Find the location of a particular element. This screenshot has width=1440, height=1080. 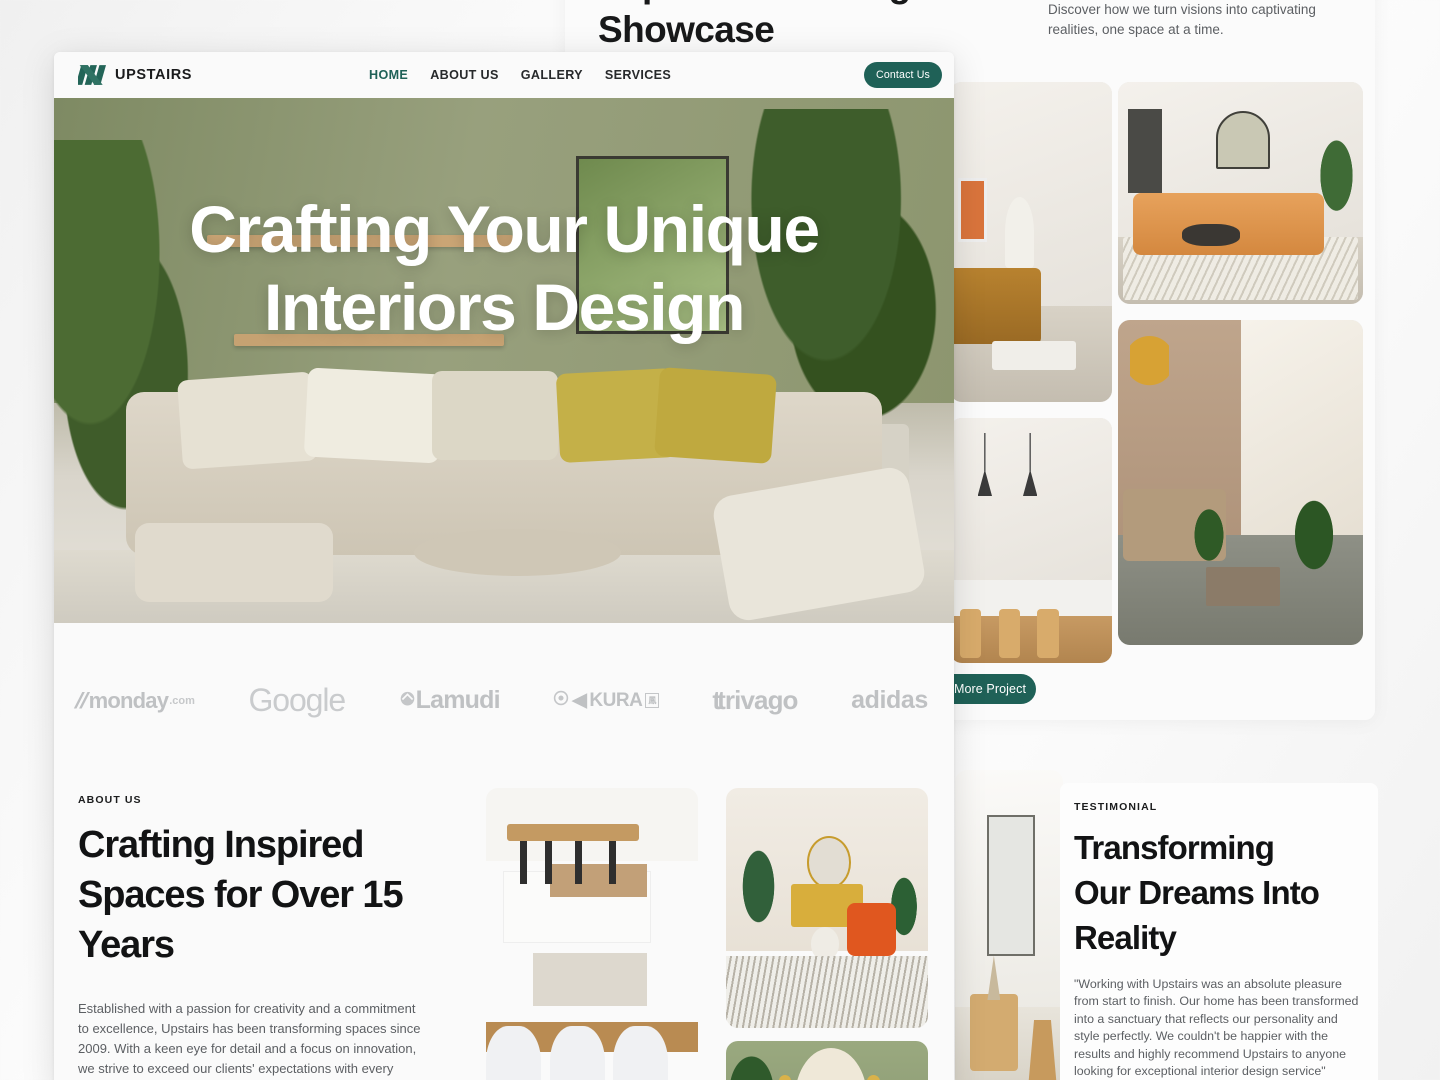

testimonial-title-line-2: Our Dreams Into is located at coordinates (1197, 892).